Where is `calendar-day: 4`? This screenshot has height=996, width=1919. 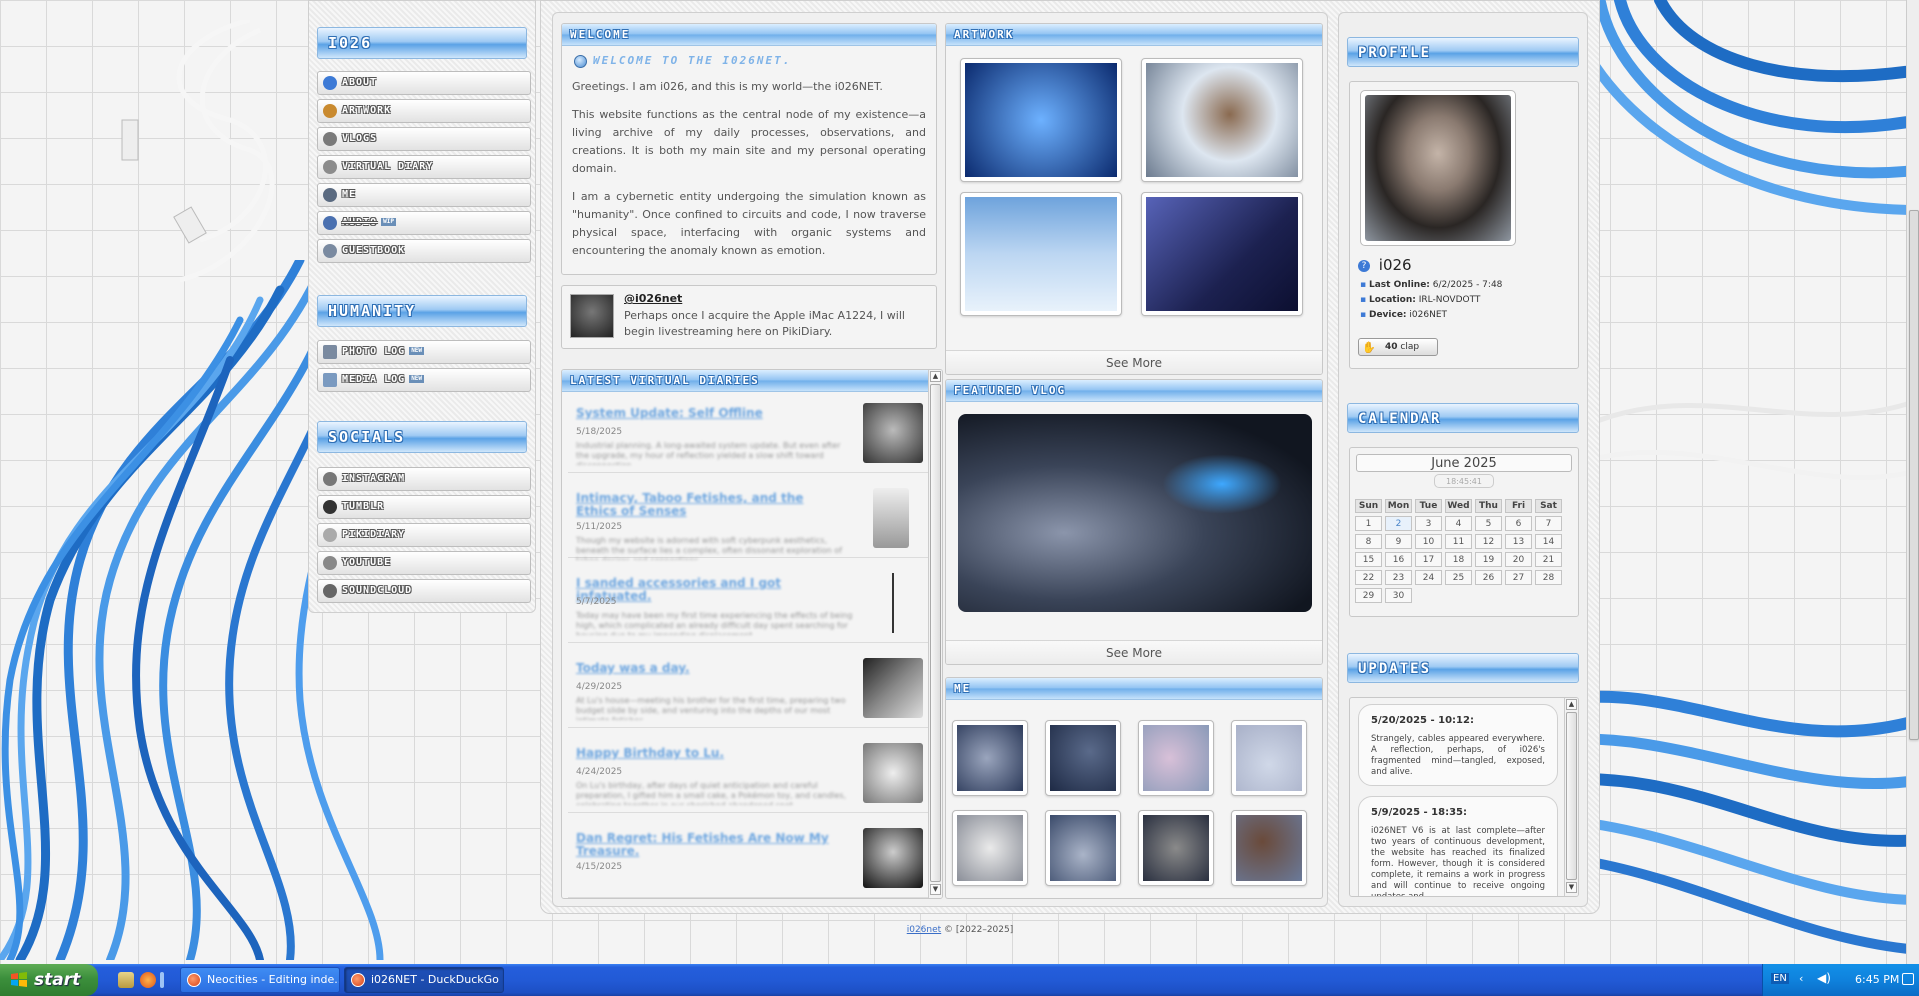 calendar-day: 4 is located at coordinates (1458, 523).